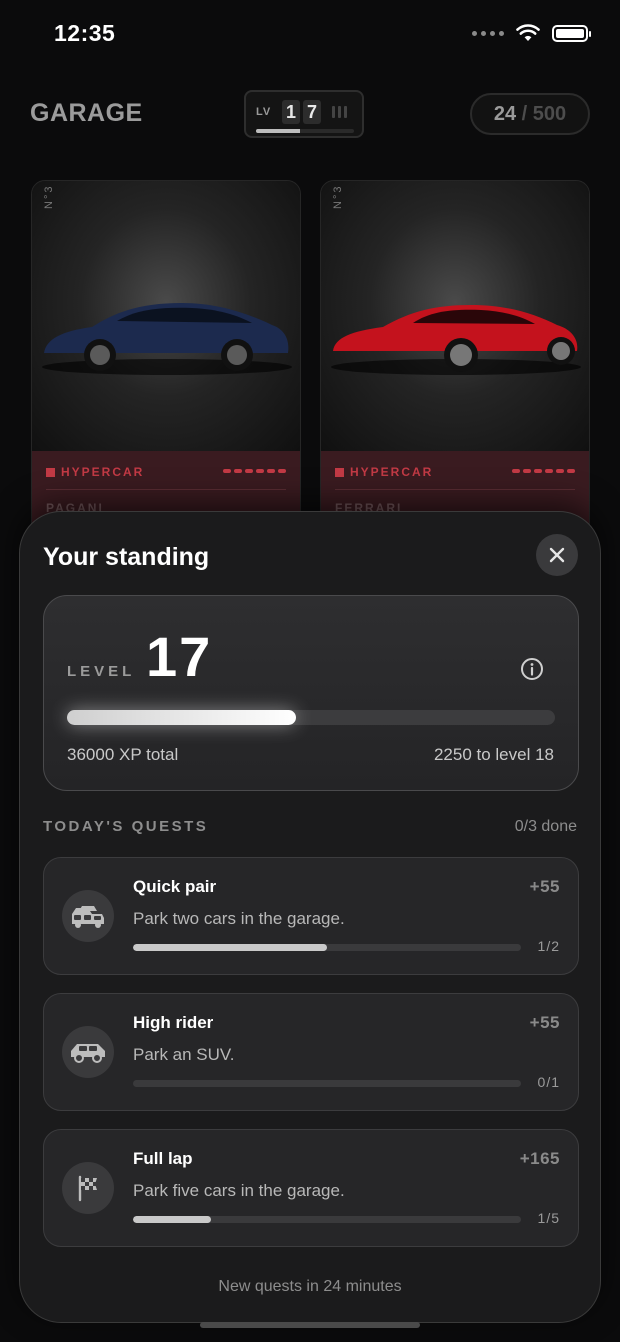  I want to click on level-chip-prefix: LV, so click(264, 112).